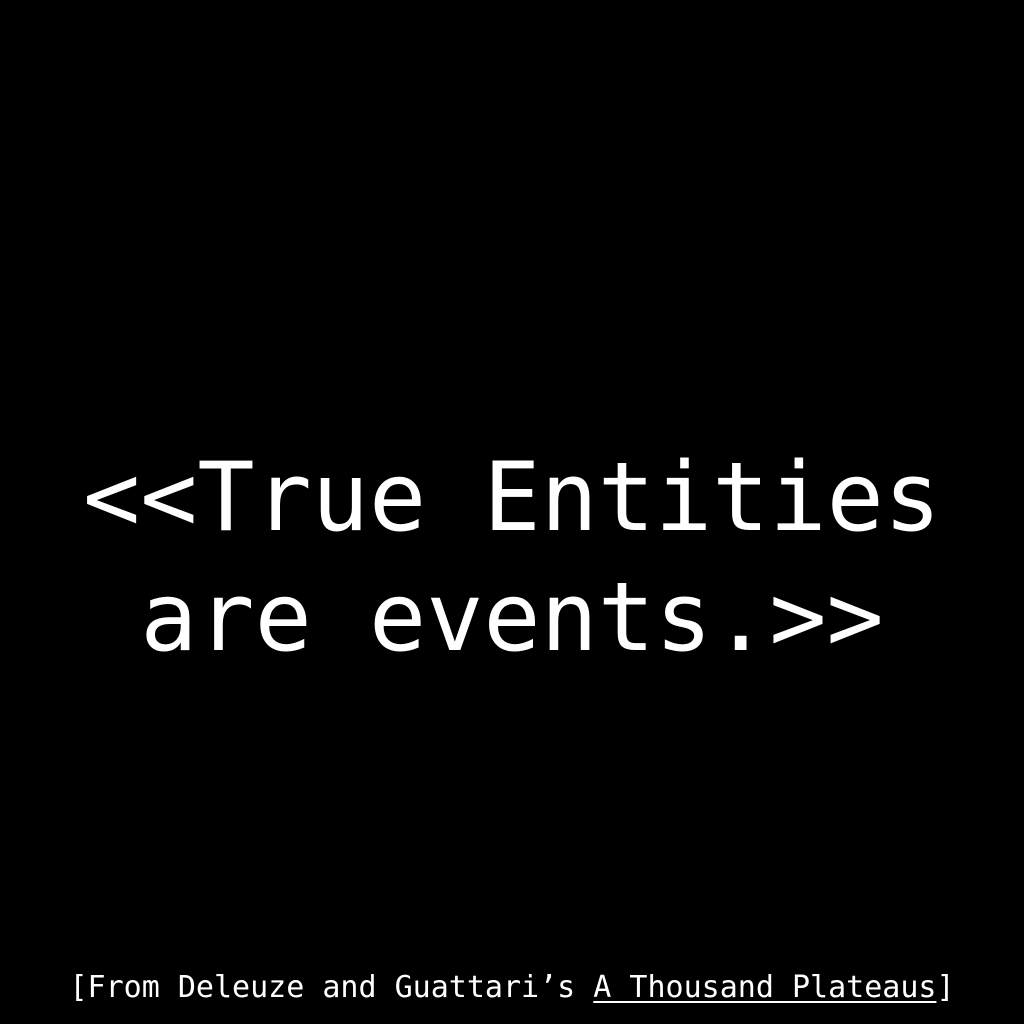 This screenshot has width=1024, height=1024. Describe the element at coordinates (512, 618) in the screenshot. I see `quote-line-2: are events.>>` at that location.